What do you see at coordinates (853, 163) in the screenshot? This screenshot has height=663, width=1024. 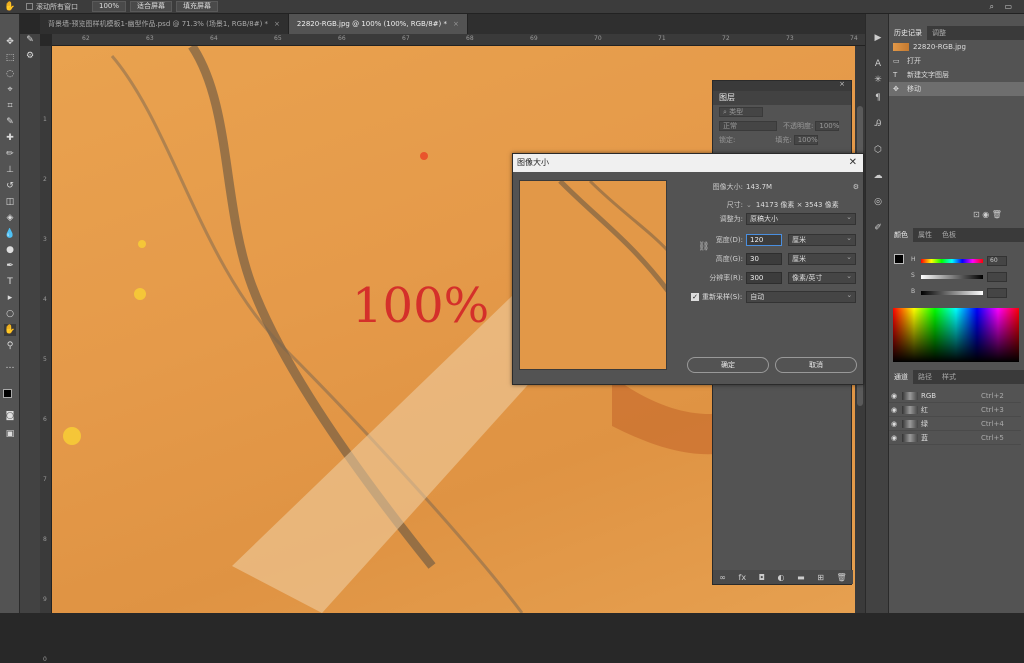 I see `close-icon: ✕` at bounding box center [853, 163].